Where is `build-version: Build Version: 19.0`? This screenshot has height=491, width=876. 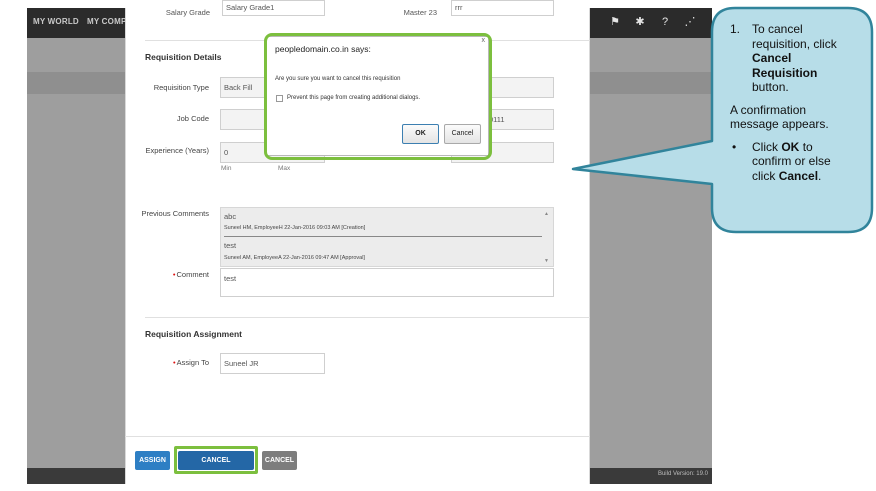 build-version: Build Version: 19.0 is located at coordinates (682, 474).